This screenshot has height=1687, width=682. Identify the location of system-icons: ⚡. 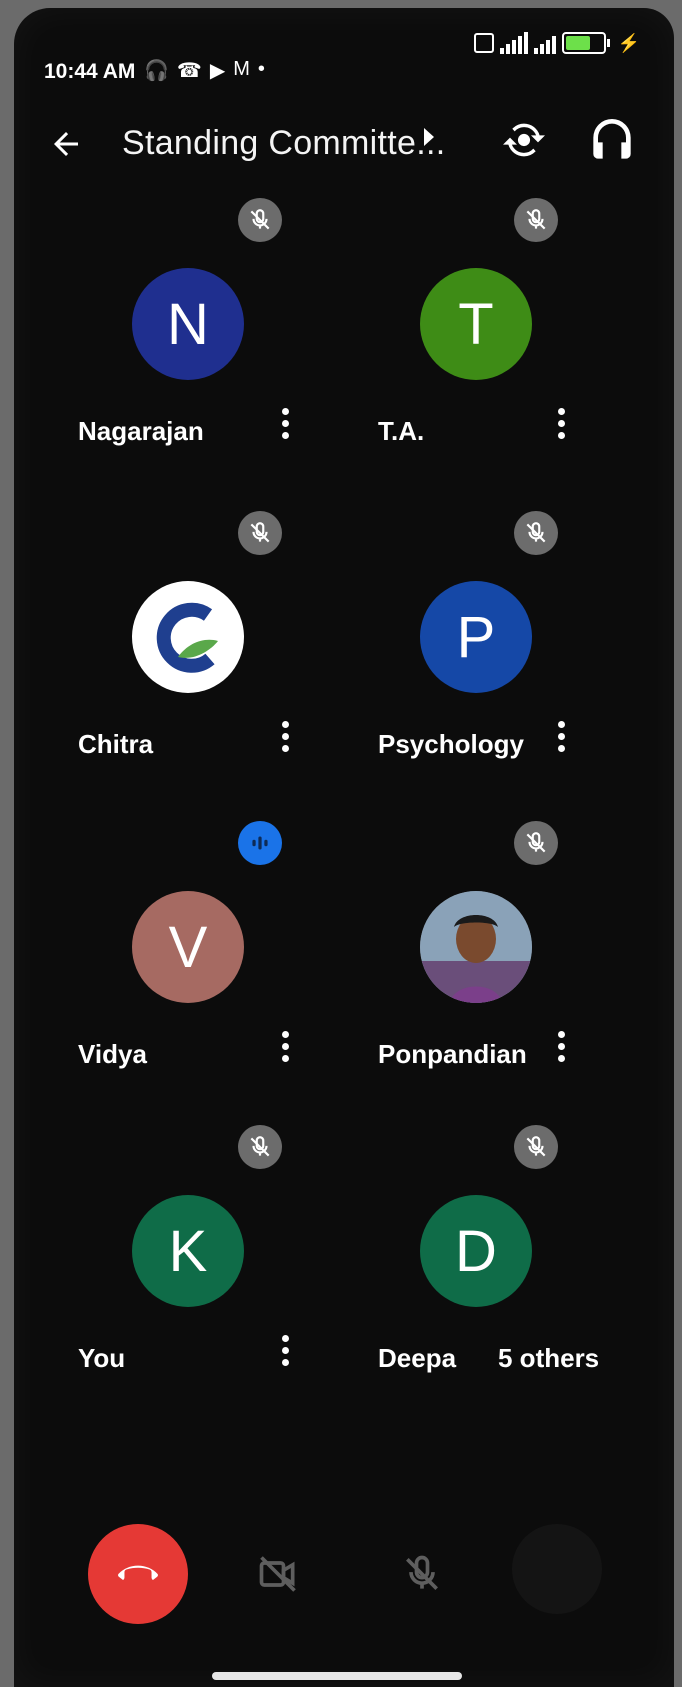
(556, 43).